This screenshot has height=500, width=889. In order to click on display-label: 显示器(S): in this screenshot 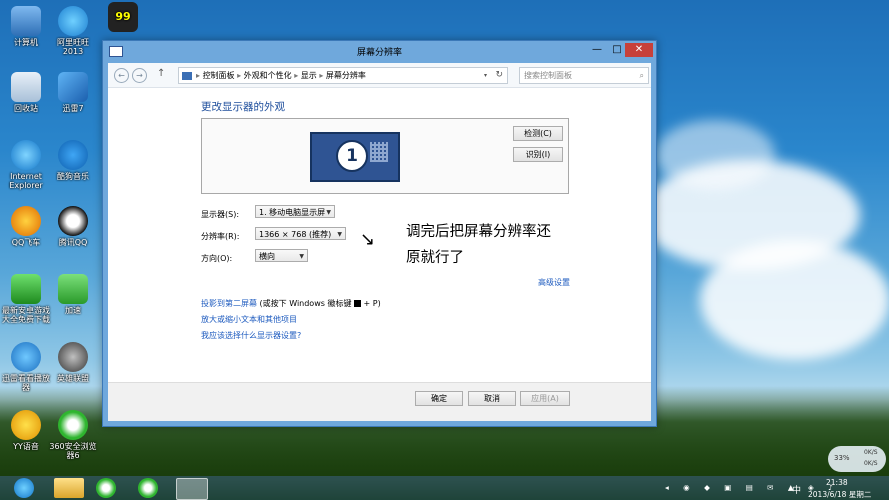, I will do `click(220, 214)`.